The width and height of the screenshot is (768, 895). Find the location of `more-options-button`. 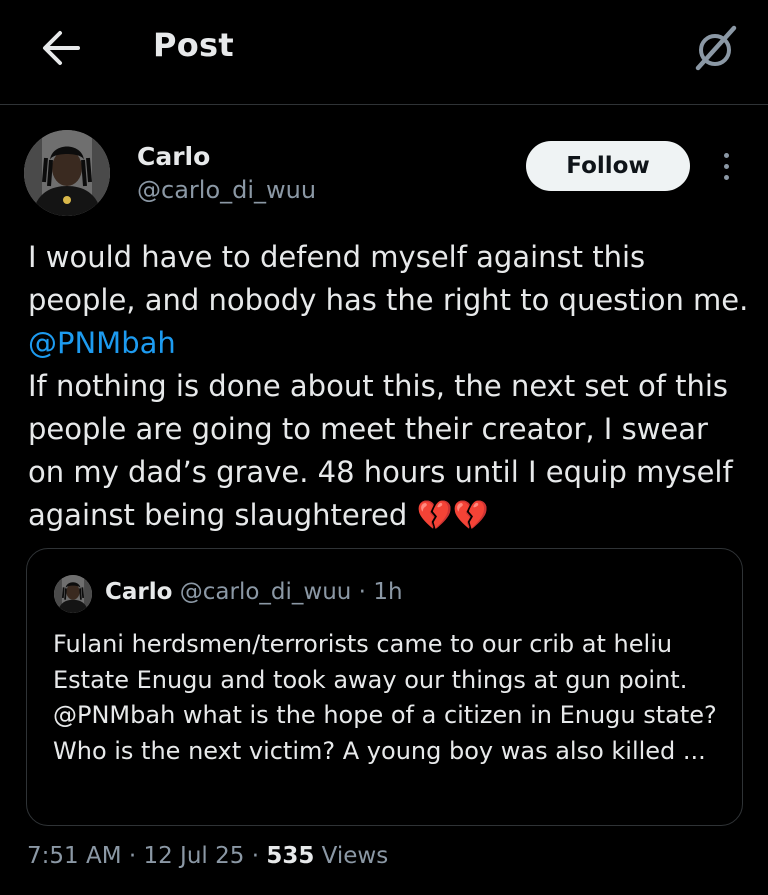

more-options-button is located at coordinates (726, 167).